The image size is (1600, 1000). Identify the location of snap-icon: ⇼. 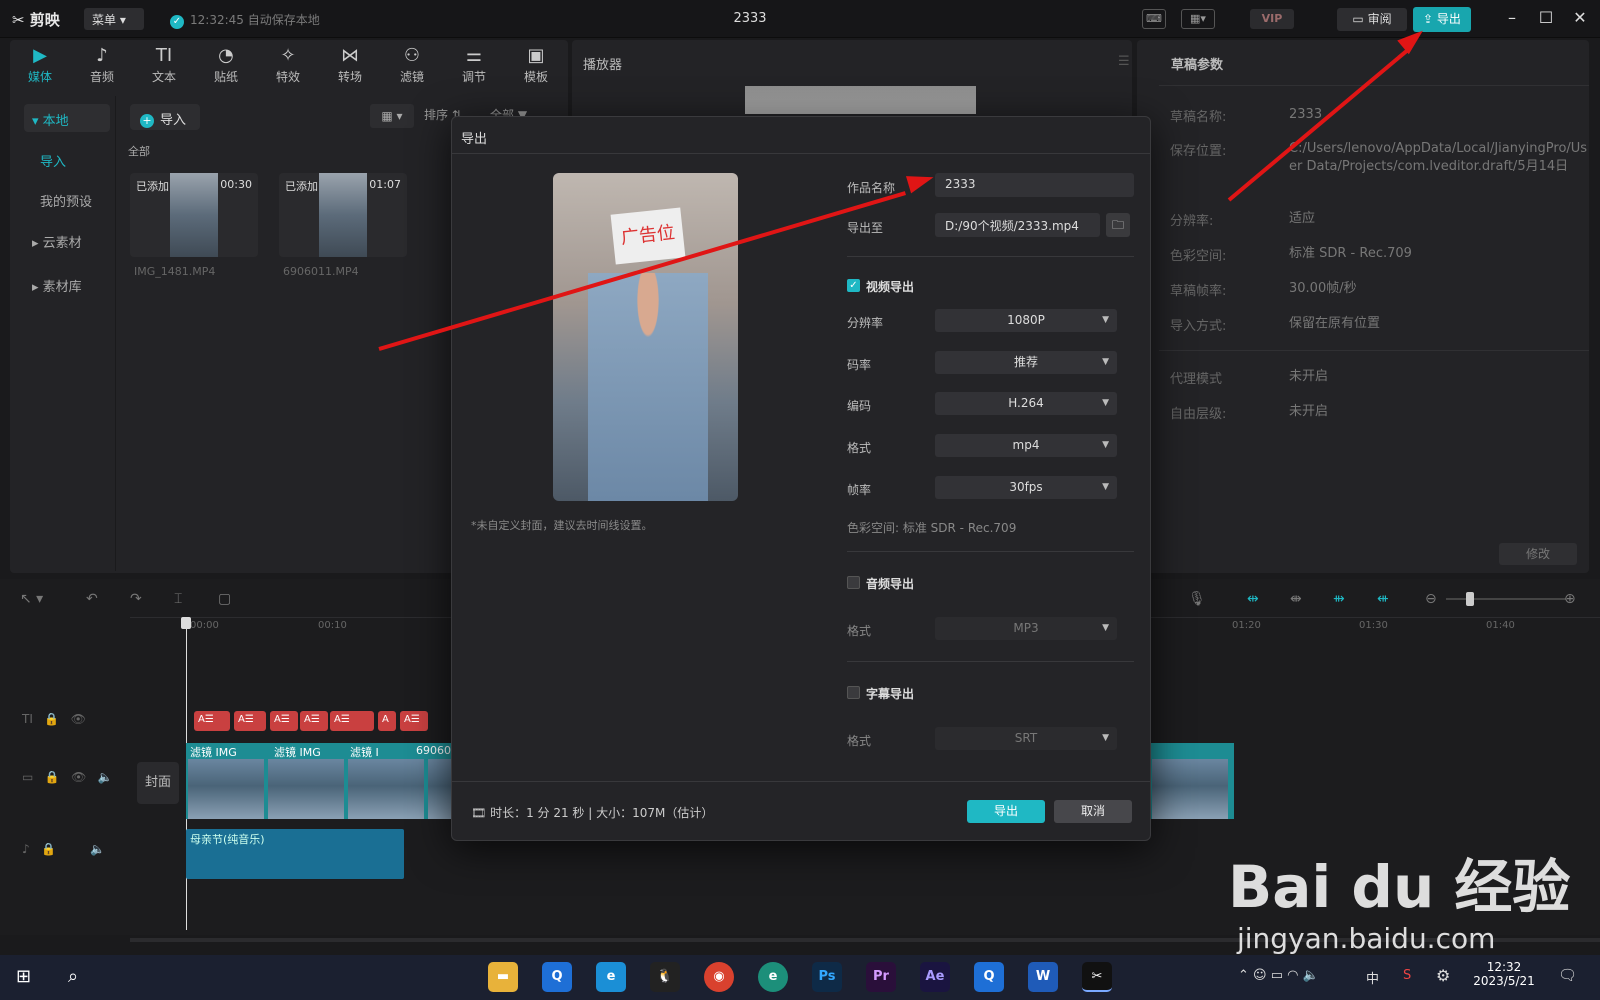
(1296, 599).